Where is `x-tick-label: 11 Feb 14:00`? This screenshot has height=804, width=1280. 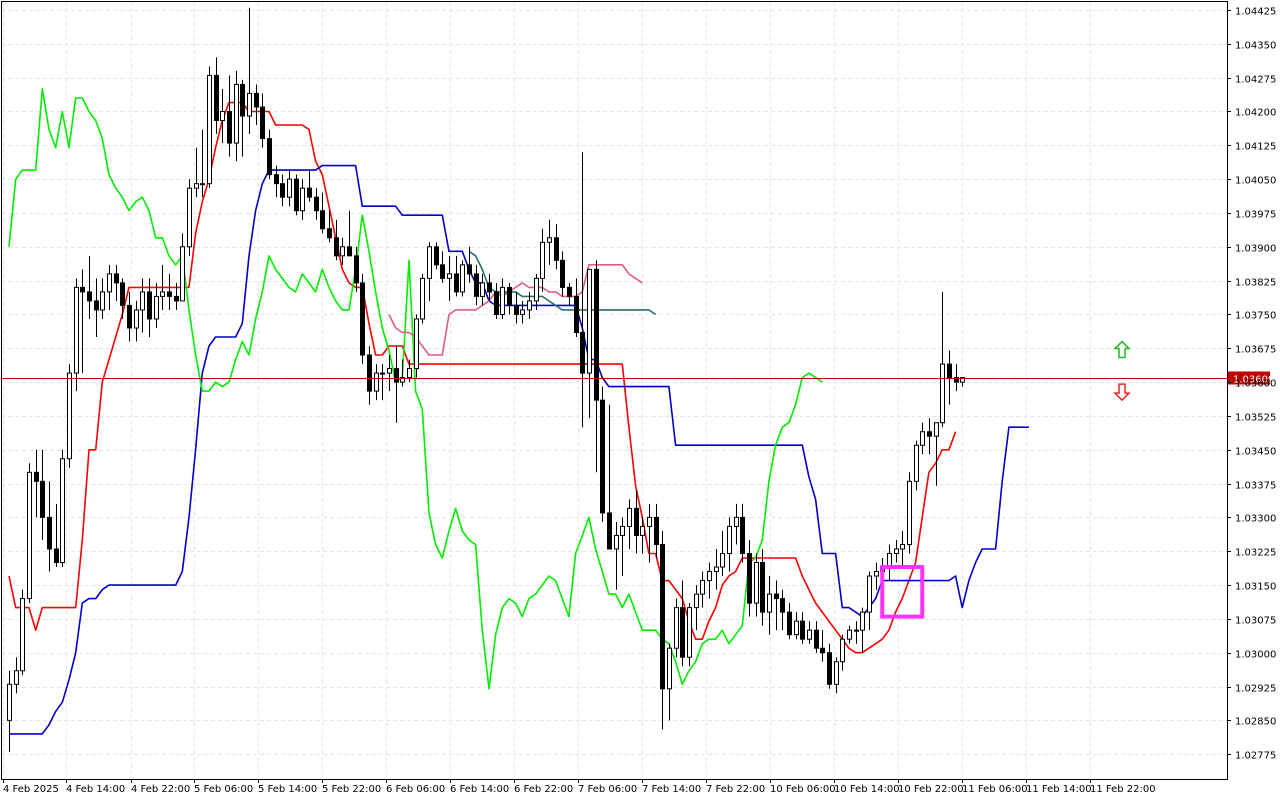
x-tick-label: 11 Feb 14:00 is located at coordinates (1059, 789).